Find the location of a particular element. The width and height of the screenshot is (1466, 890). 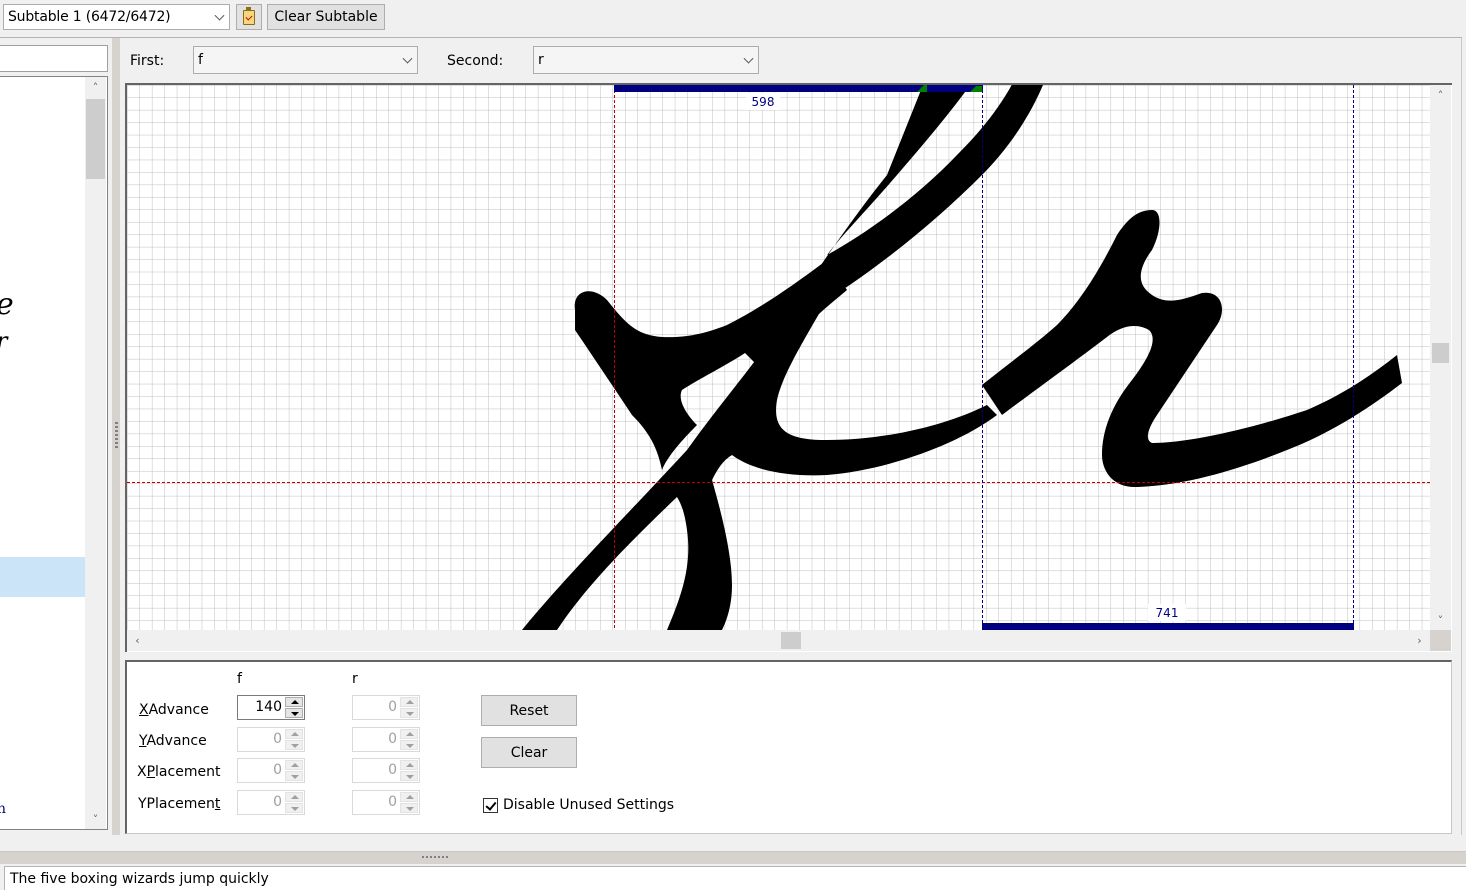

list-glyph-fragment: e is located at coordinates (7, 304).